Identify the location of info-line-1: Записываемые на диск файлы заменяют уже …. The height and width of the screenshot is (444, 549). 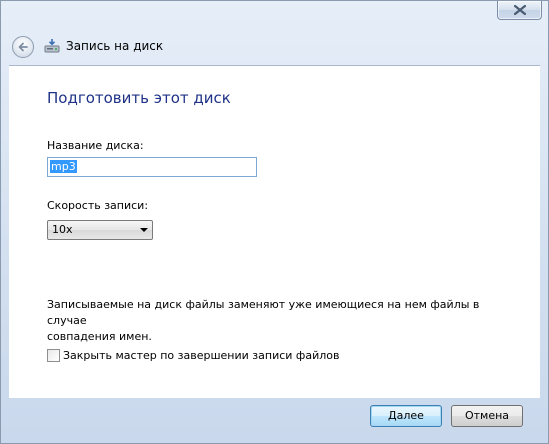
(263, 312).